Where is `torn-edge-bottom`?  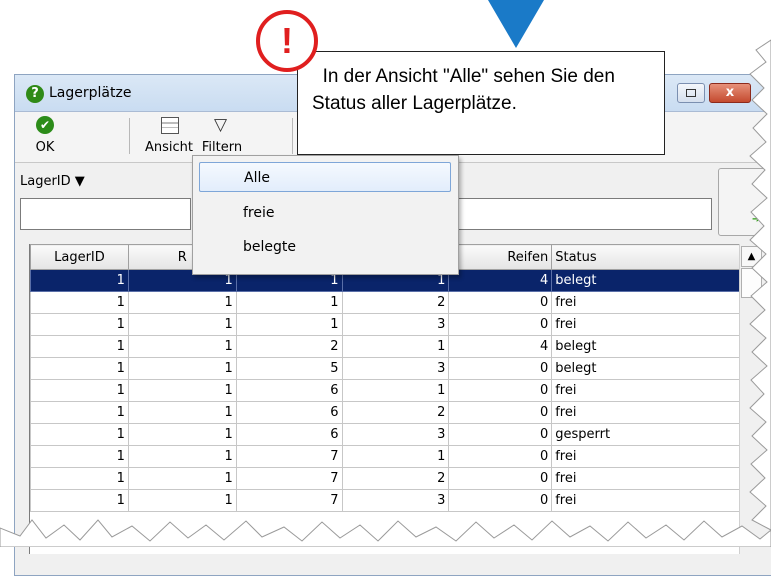 torn-edge-bottom is located at coordinates (385, 533).